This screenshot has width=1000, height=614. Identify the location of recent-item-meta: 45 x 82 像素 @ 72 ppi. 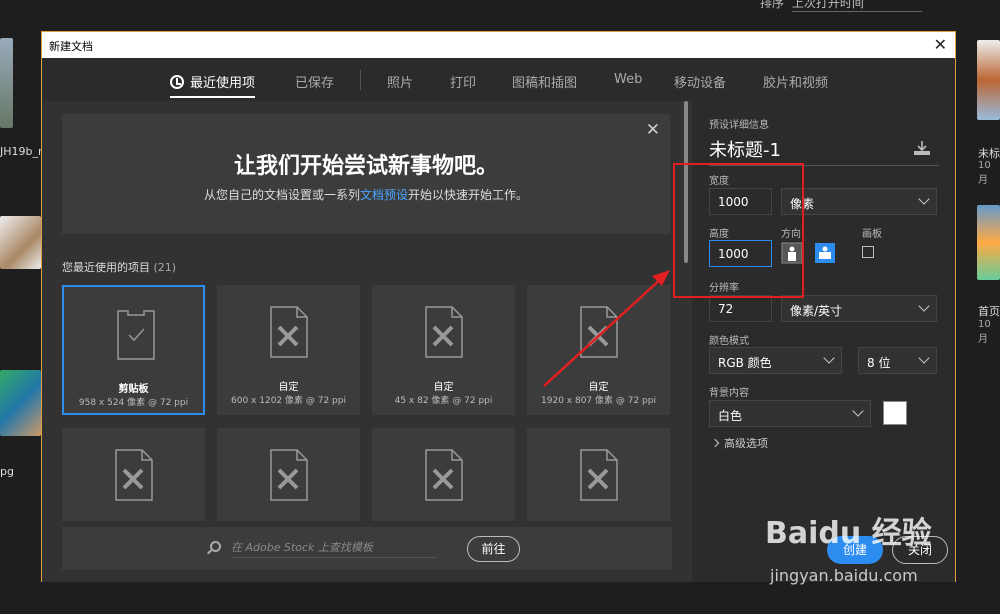
(443, 401).